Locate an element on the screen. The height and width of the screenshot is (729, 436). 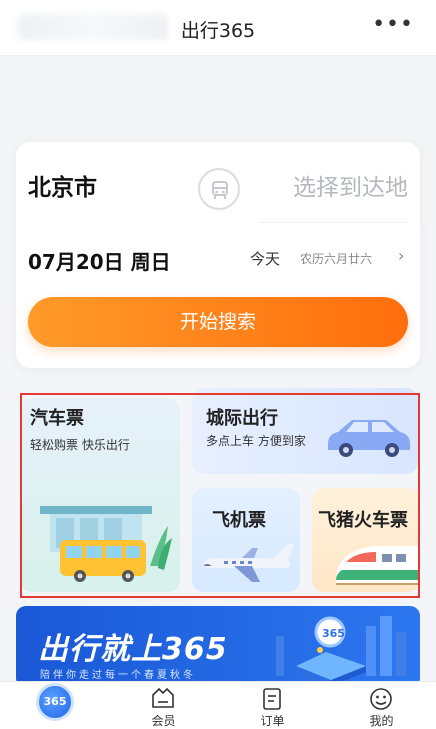
tab-orders: 订单 is located at coordinates (272, 705).